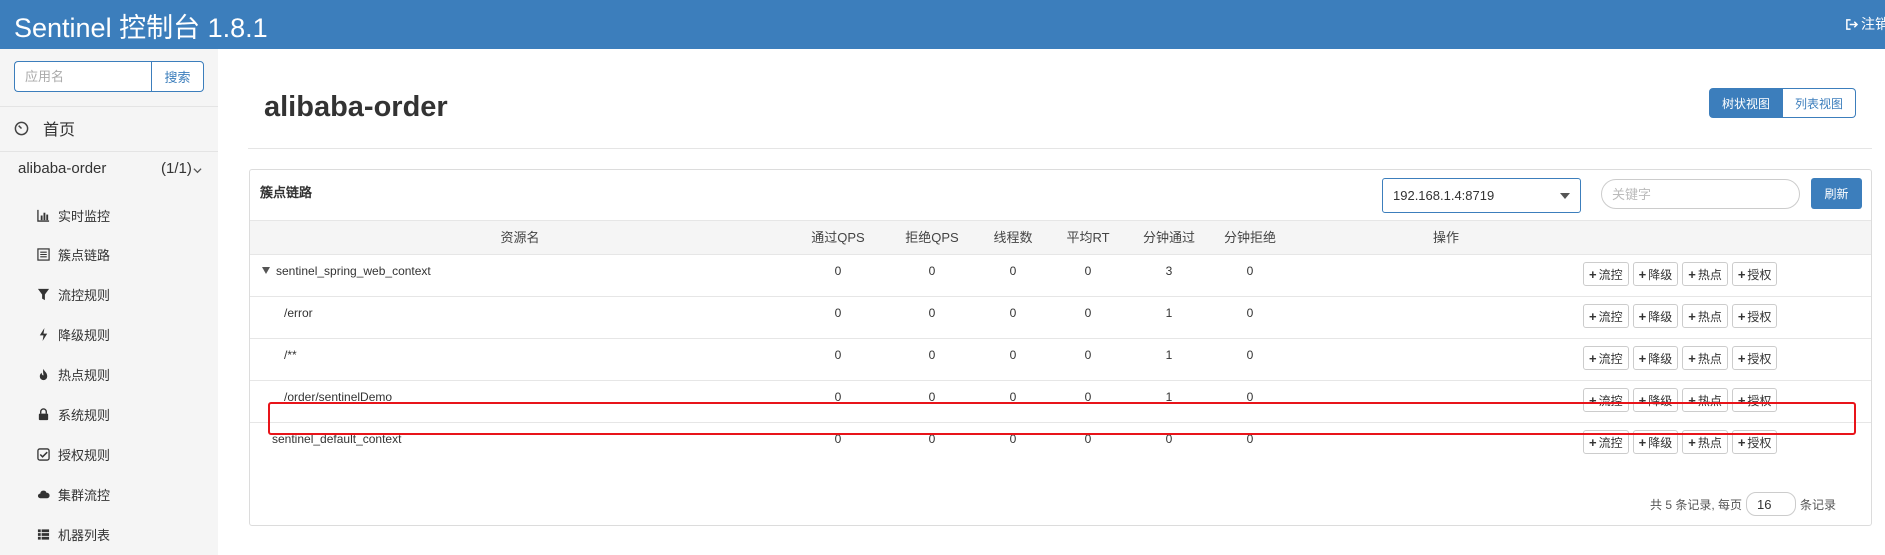 This screenshot has height=555, width=1885. I want to click on app-machine-count: (1/1), so click(176, 168).